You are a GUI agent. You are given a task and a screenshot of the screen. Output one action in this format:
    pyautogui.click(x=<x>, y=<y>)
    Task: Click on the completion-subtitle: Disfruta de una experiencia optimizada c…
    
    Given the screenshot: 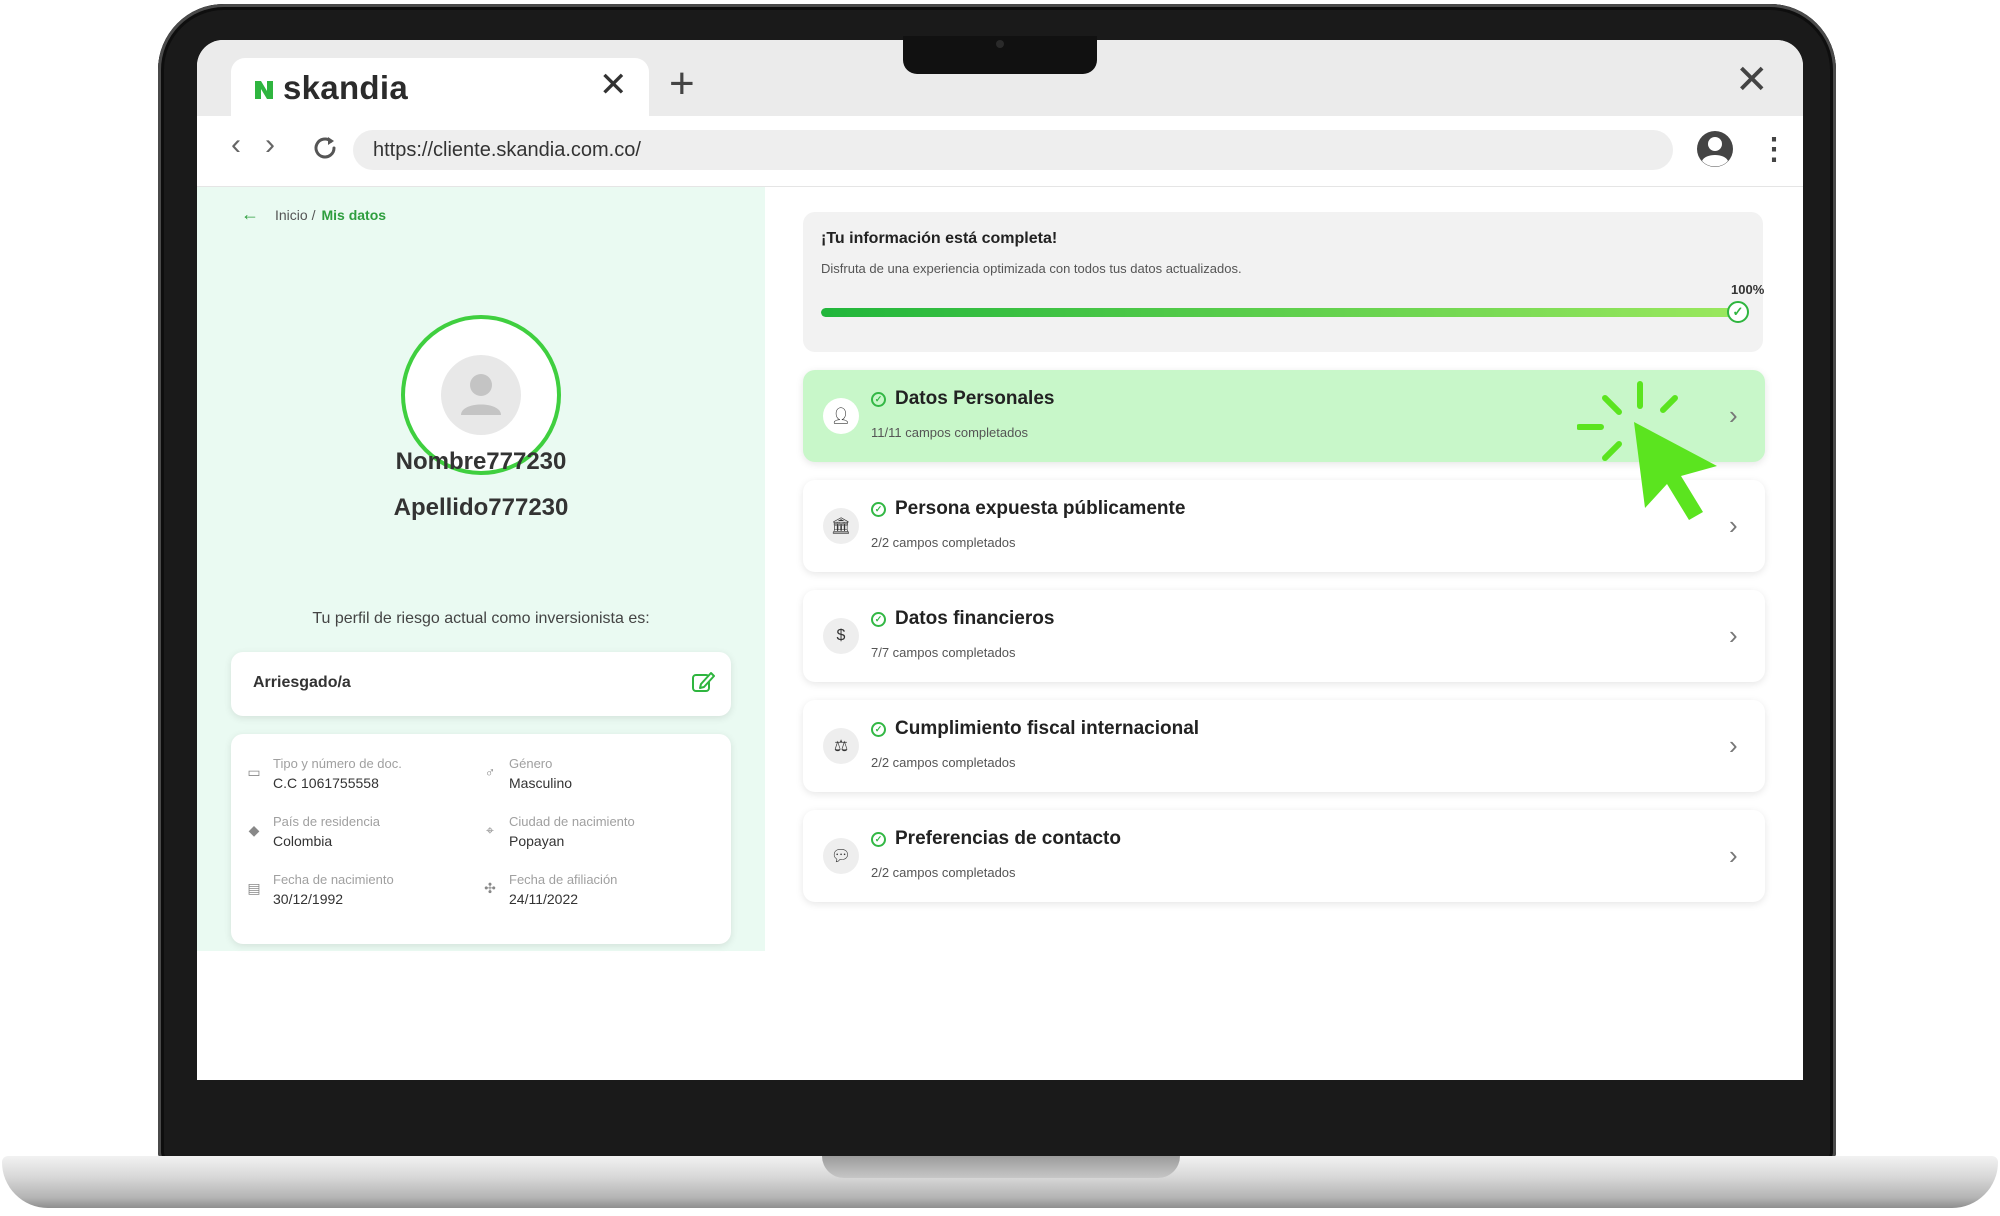 What is the action you would take?
    pyautogui.click(x=1031, y=268)
    